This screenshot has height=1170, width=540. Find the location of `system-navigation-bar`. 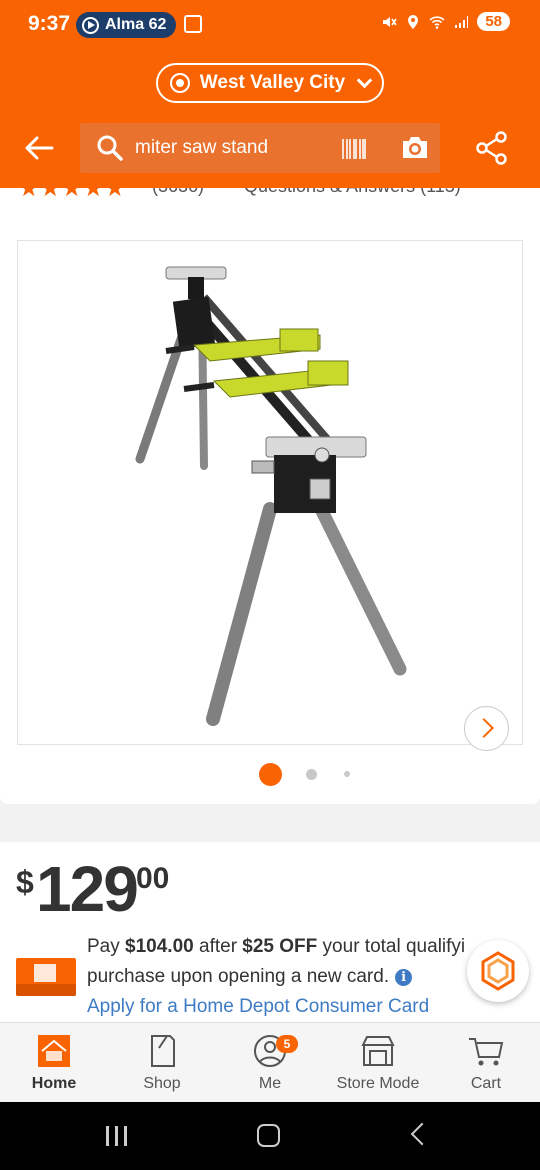

system-navigation-bar is located at coordinates (270, 1136).